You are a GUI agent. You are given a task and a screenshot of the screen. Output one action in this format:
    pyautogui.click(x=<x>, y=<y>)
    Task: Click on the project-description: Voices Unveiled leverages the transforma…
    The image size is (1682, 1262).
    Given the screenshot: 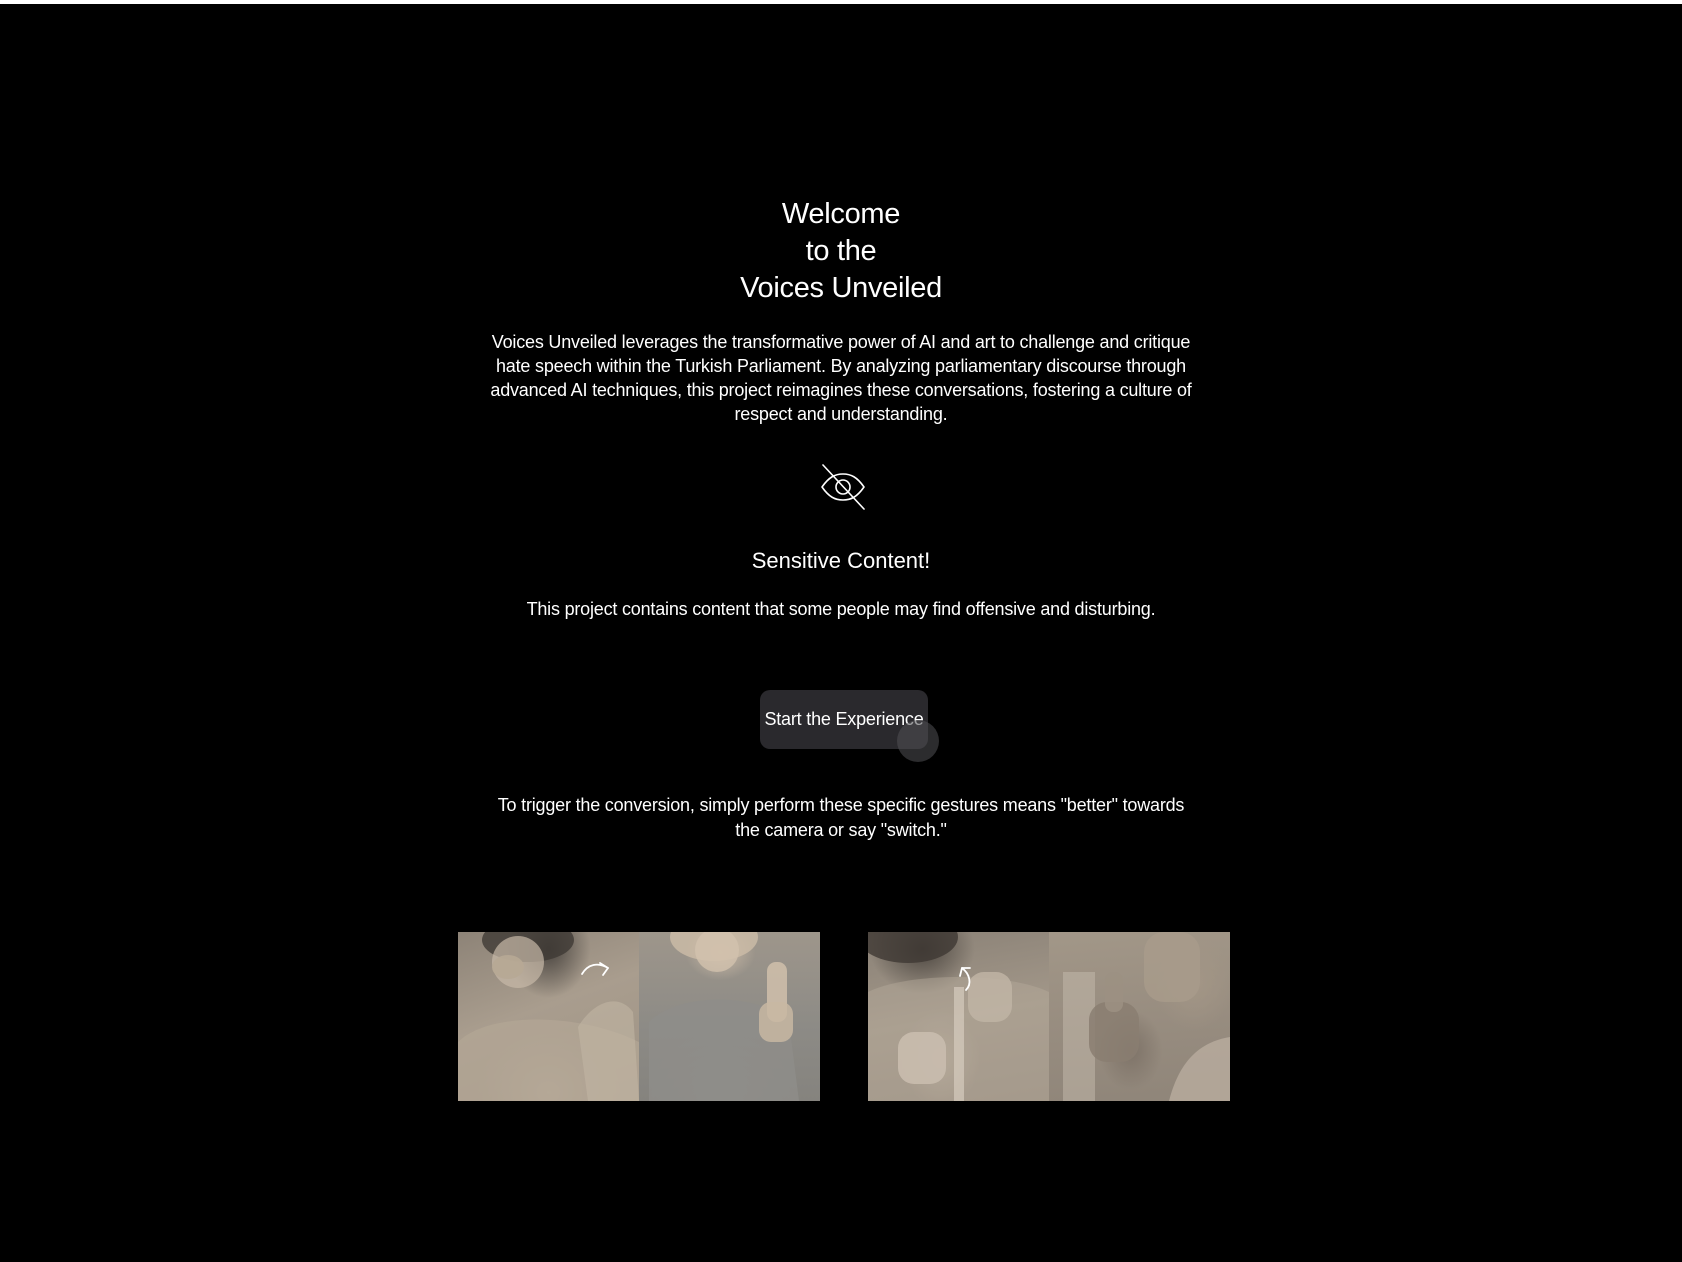 What is the action you would take?
    pyautogui.click(x=841, y=378)
    